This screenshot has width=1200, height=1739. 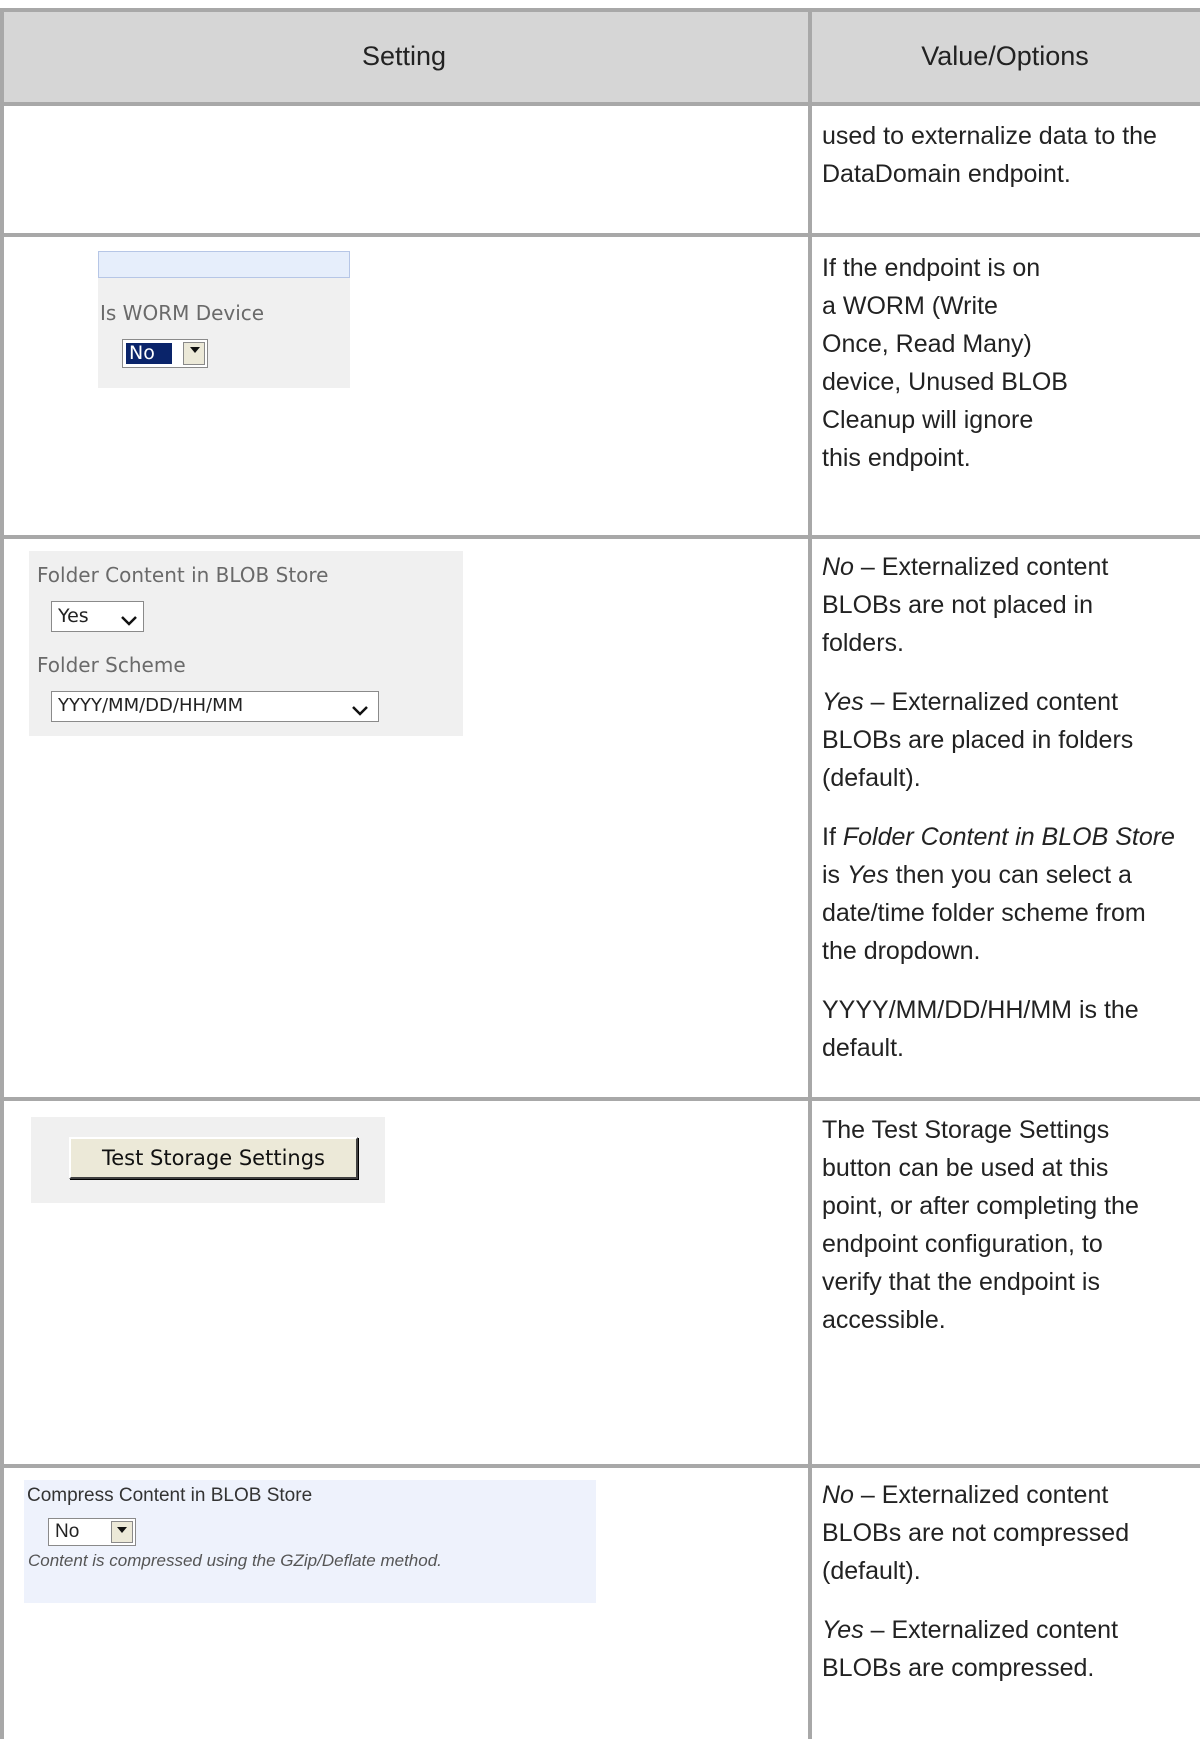 What do you see at coordinates (2, 874) in the screenshot?
I see `table-border-left` at bounding box center [2, 874].